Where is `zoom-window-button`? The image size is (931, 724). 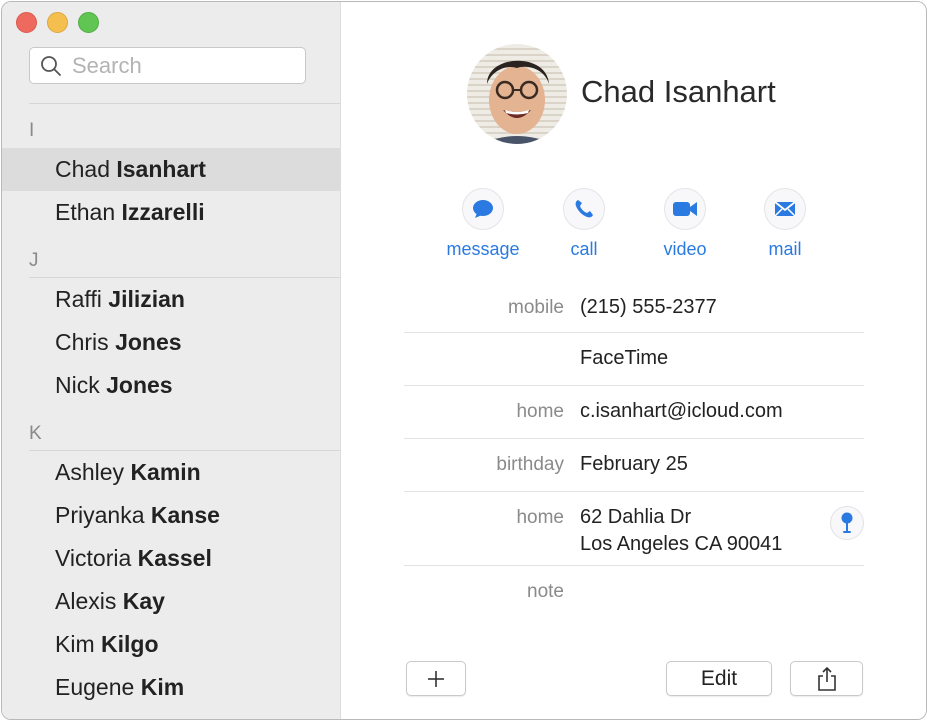
zoom-window-button is located at coordinates (88, 22).